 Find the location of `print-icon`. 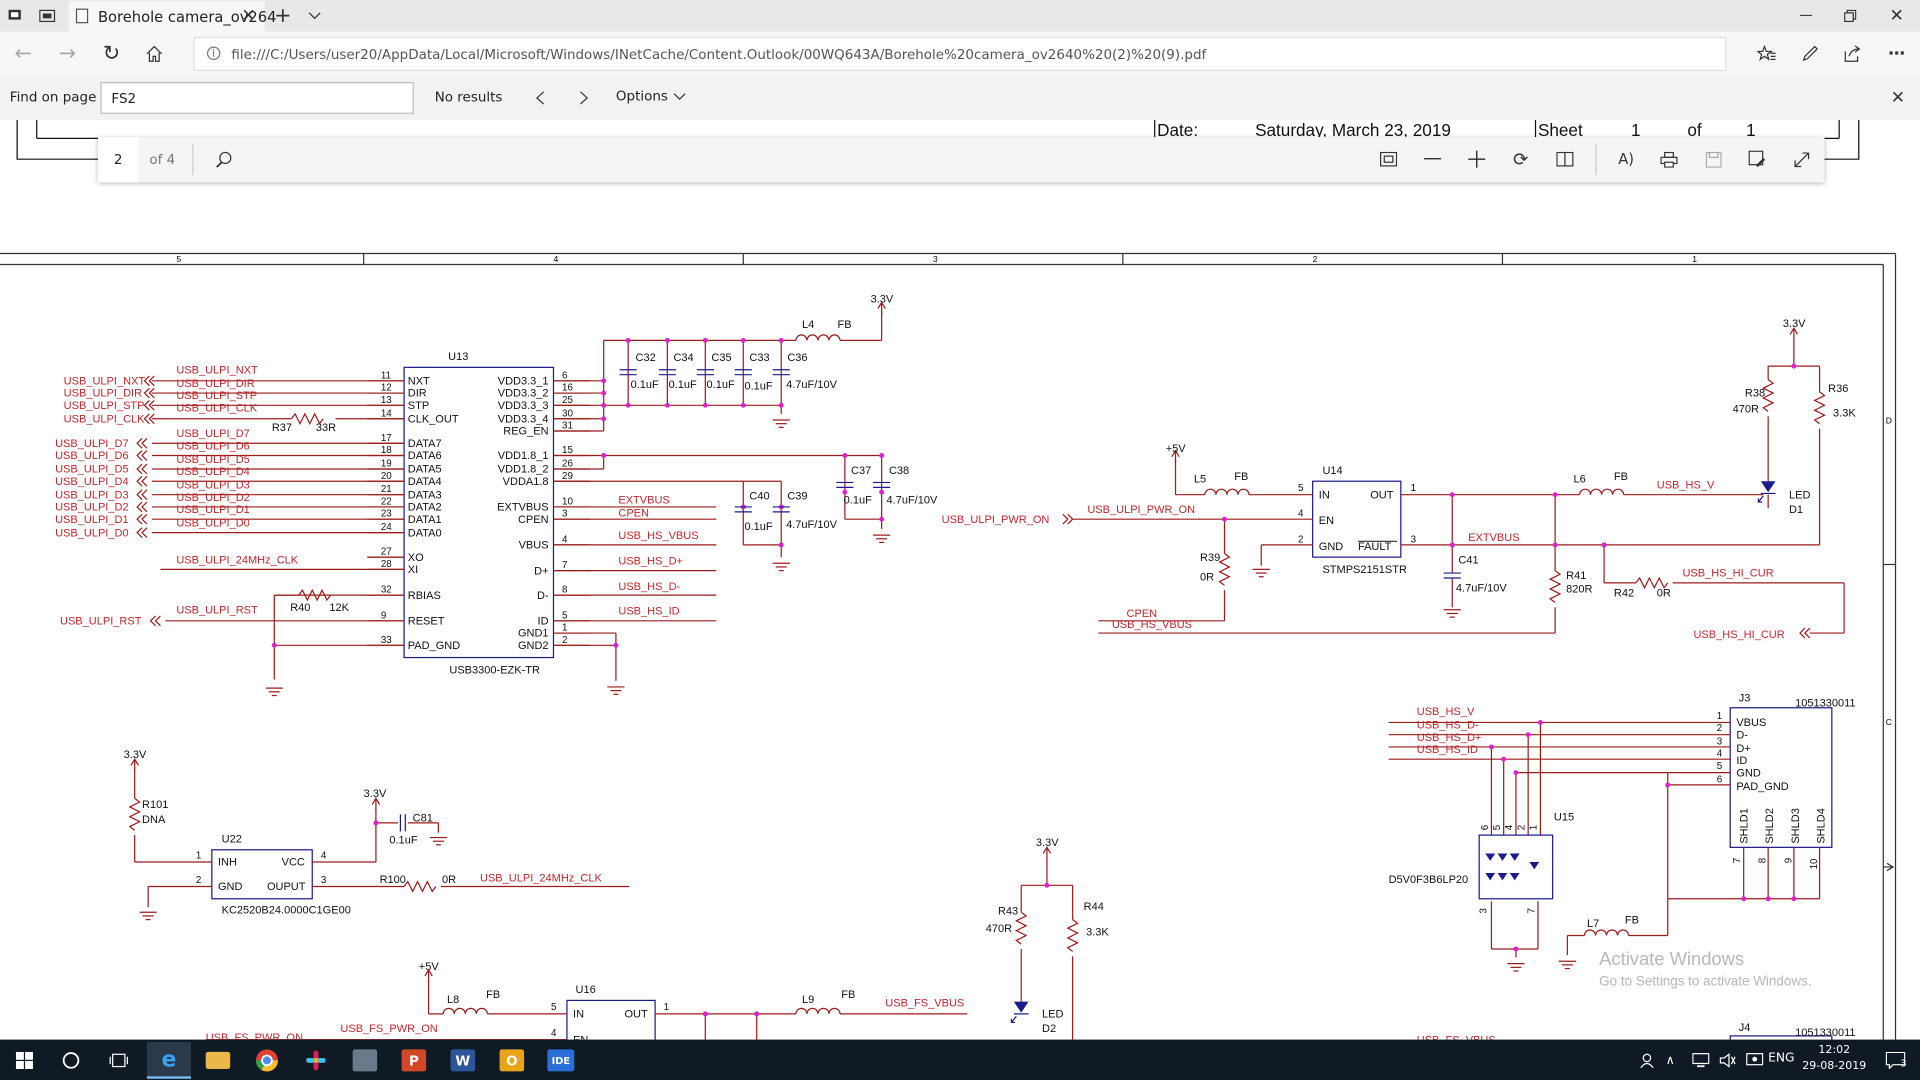

print-icon is located at coordinates (1669, 159).